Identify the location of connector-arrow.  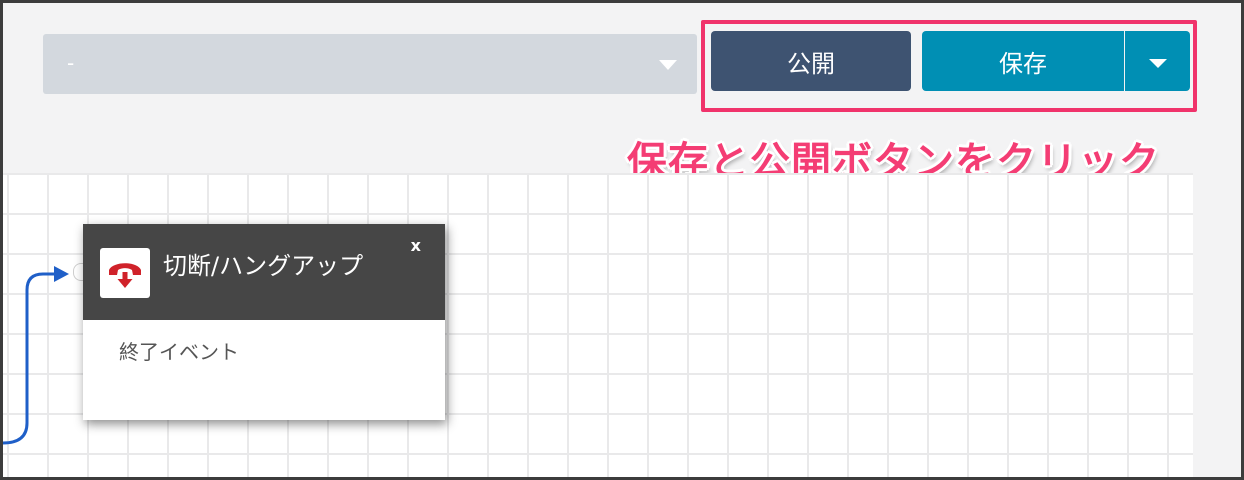
(36, 355).